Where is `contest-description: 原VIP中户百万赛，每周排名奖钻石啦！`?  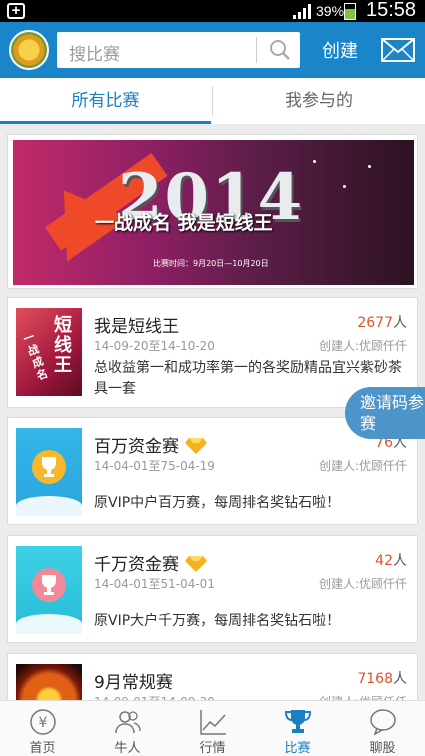 contest-description: 原VIP中户百万赛，每周排名奖钻石啦！ is located at coordinates (217, 503).